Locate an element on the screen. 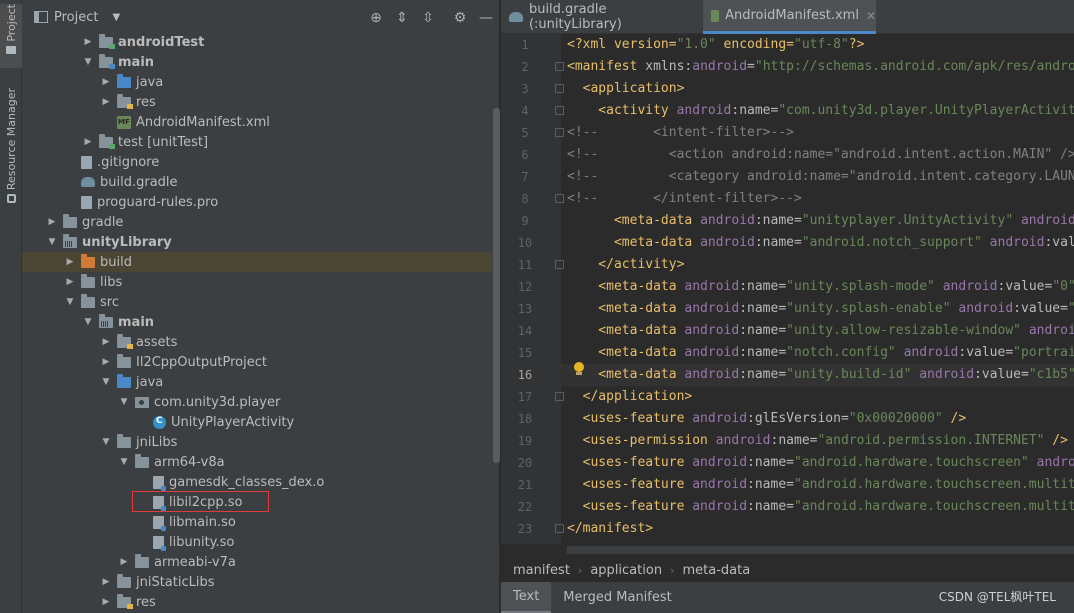 The image size is (1074, 613). close-icon: ✕ is located at coordinates (871, 16).